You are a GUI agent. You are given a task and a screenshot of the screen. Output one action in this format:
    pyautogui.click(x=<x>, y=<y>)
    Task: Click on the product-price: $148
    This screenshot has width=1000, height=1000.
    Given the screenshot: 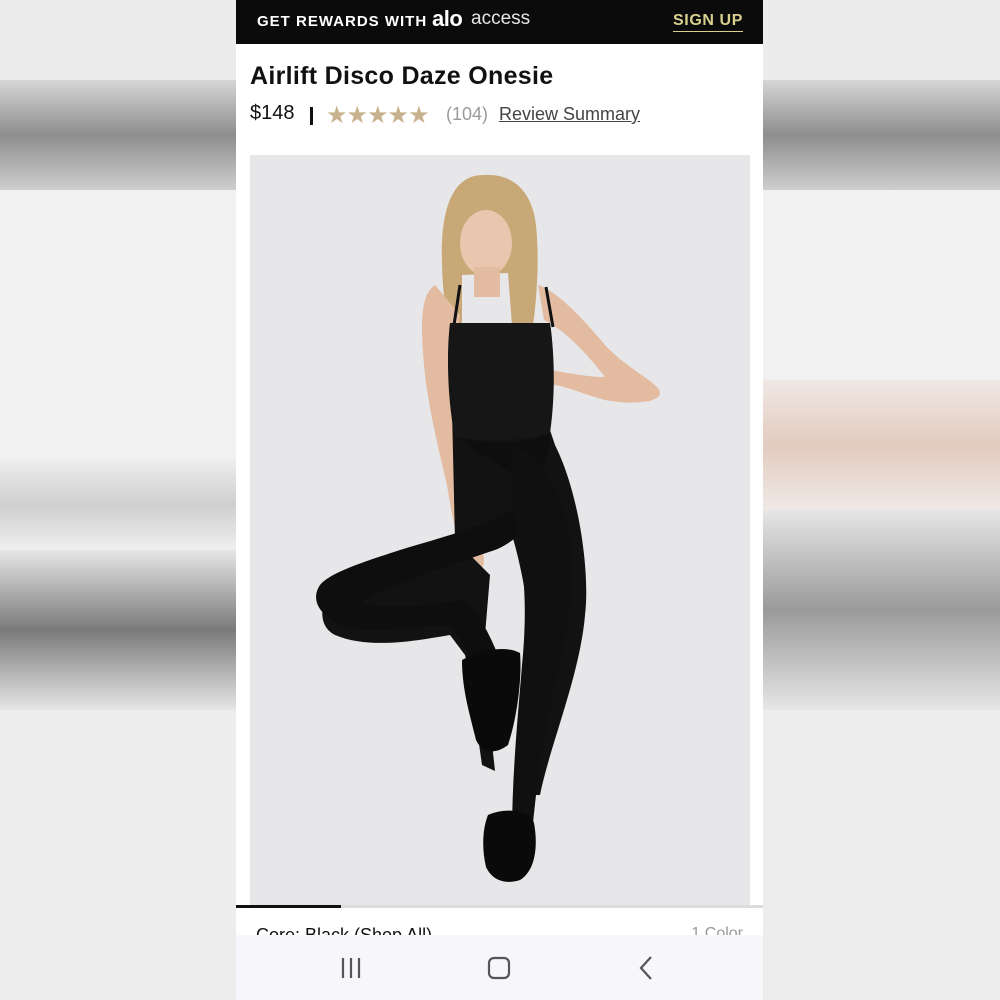 What is the action you would take?
    pyautogui.click(x=272, y=113)
    